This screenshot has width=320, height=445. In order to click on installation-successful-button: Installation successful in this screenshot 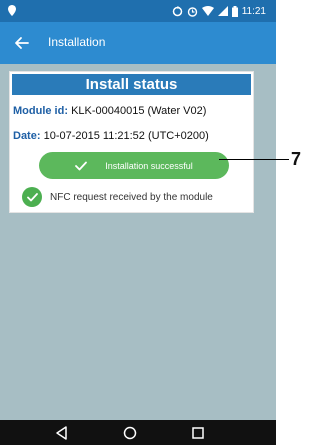, I will do `click(134, 165)`.